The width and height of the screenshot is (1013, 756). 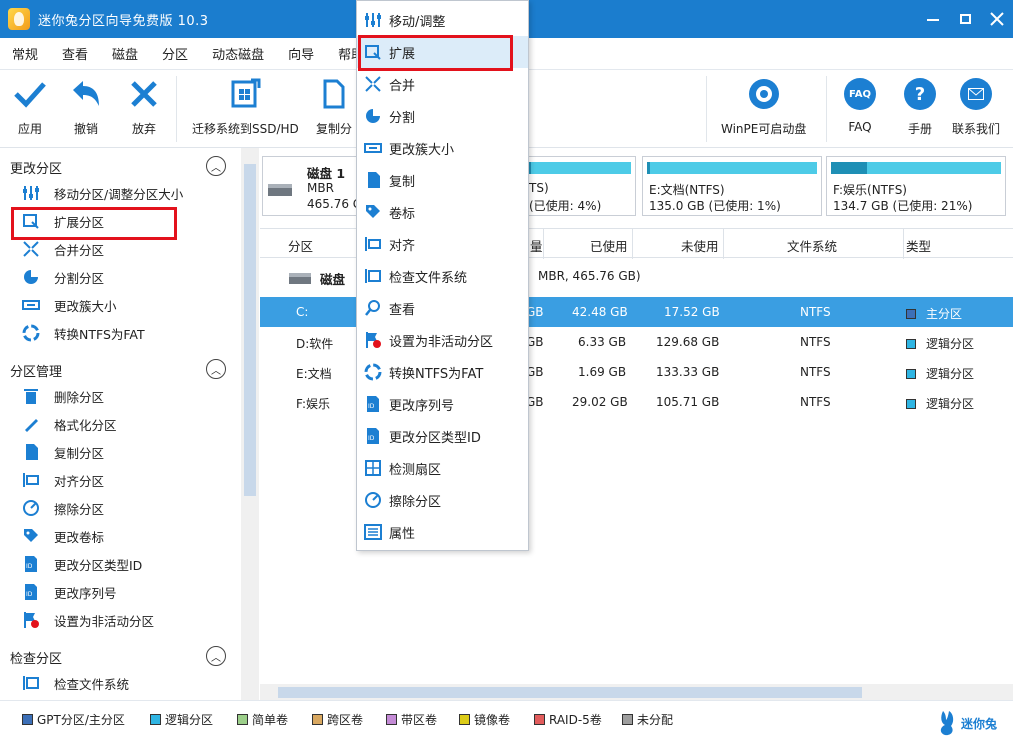 I want to click on properties-icon, so click(x=373, y=532).